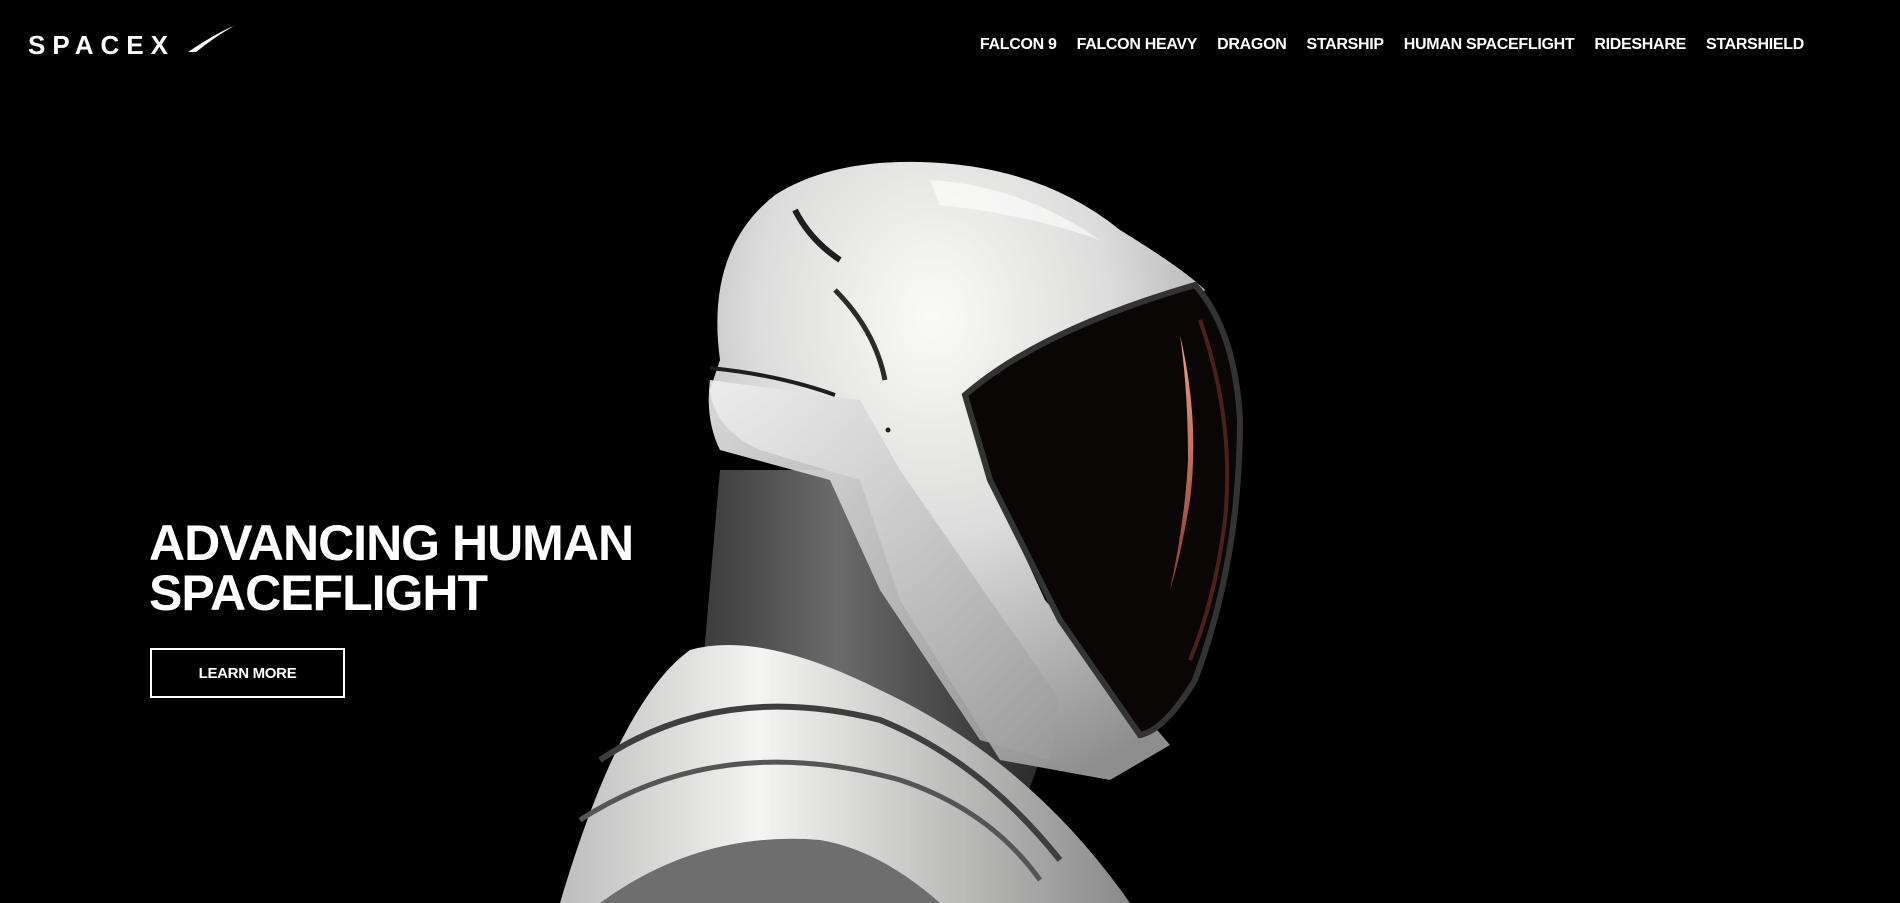 This screenshot has width=1900, height=903. What do you see at coordinates (1640, 45) in the screenshot?
I see `nav-item-rideshare: RIDESHARE` at bounding box center [1640, 45].